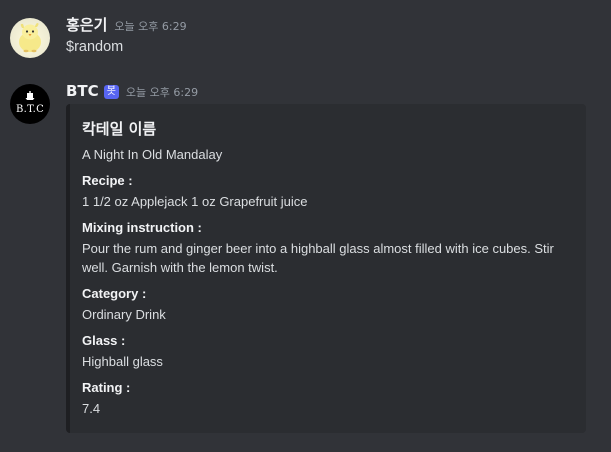 This screenshot has width=611, height=452. What do you see at coordinates (111, 92) in the screenshot?
I see `bot-tag-badge: 봇` at bounding box center [111, 92].